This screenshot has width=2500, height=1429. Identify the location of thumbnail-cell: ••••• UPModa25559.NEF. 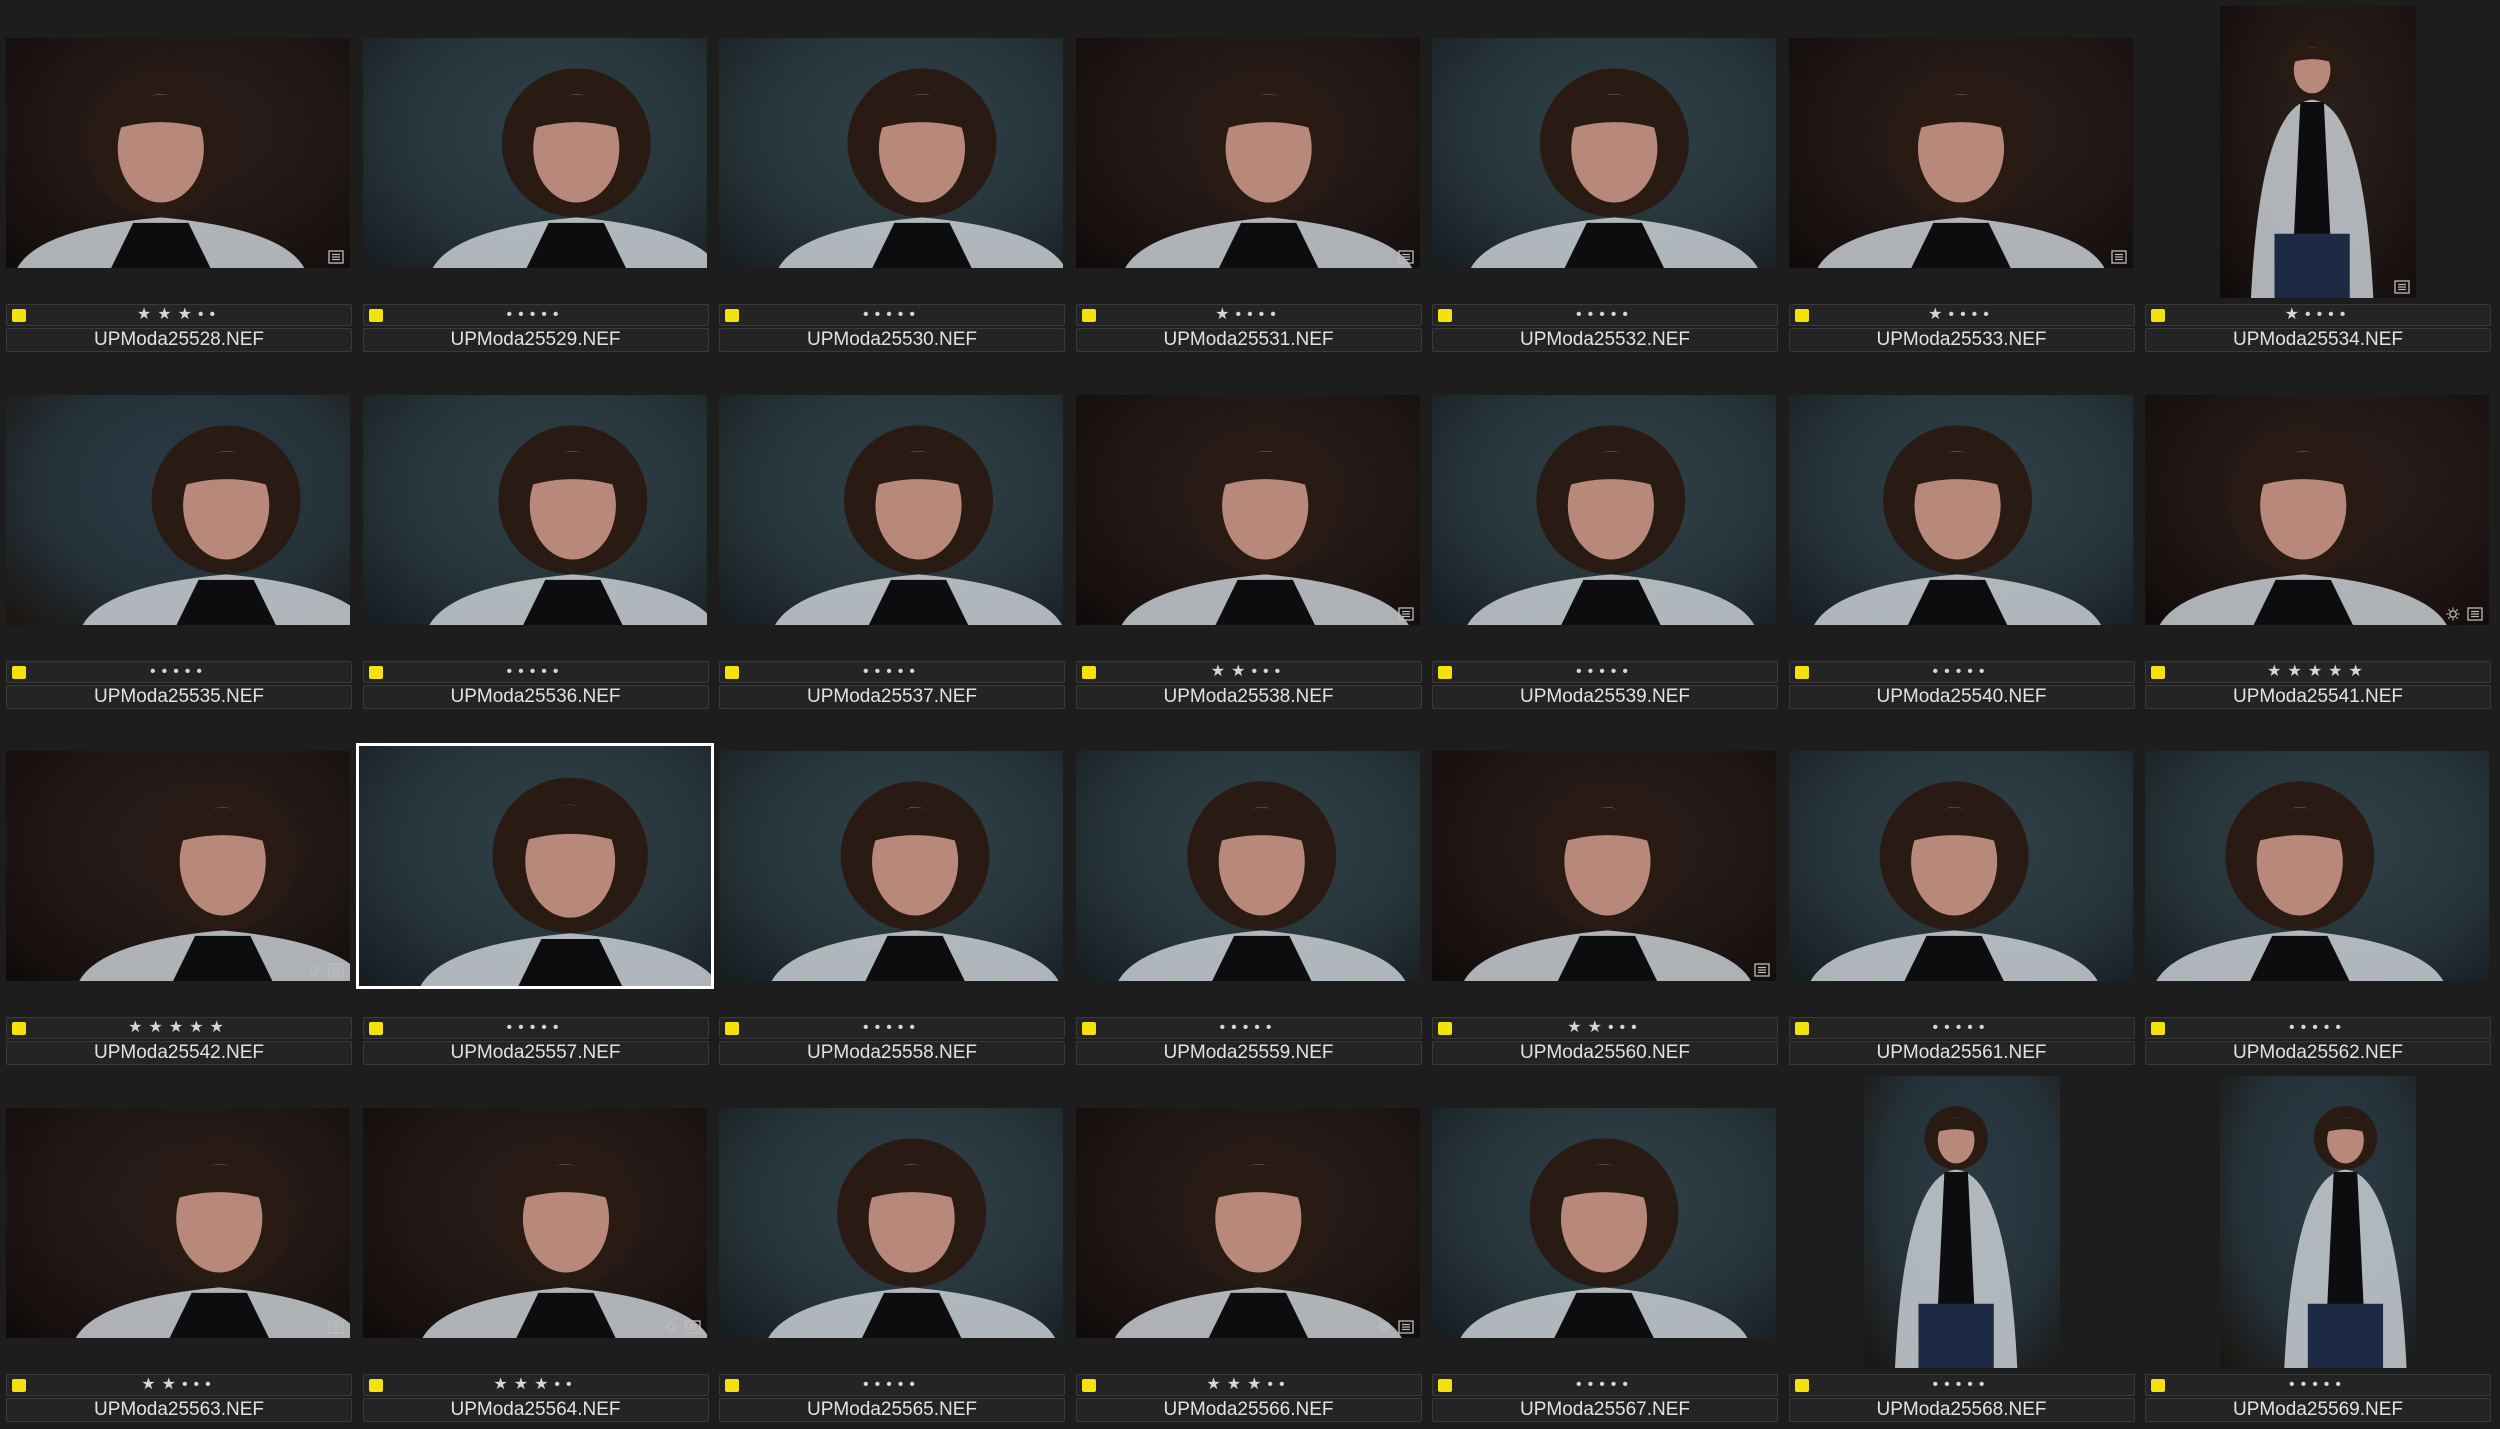
(1246, 891).